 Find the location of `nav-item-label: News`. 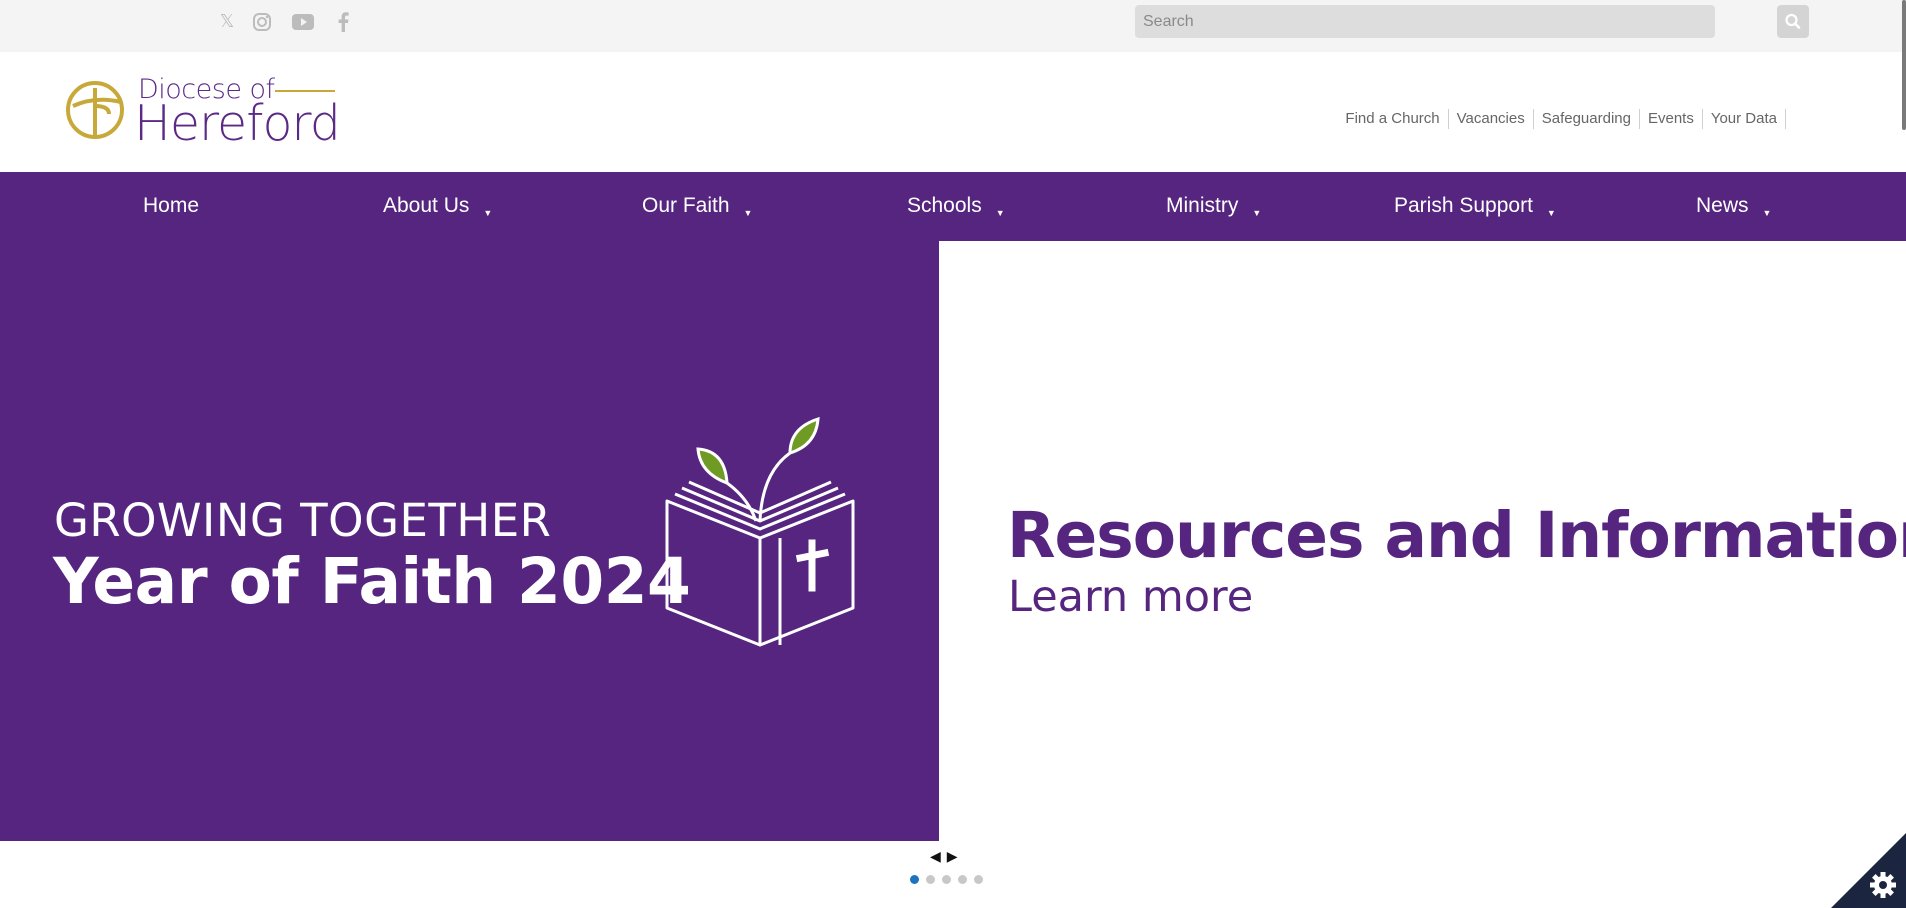

nav-item-label: News is located at coordinates (1722, 205).